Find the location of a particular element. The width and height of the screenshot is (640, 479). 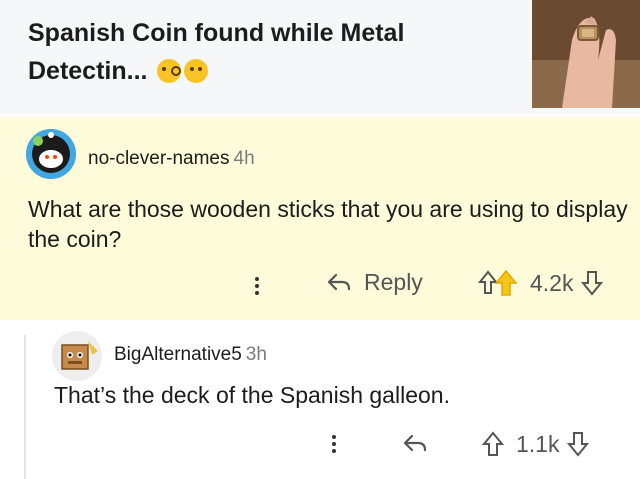

reply-button: Reply is located at coordinates (374, 282).